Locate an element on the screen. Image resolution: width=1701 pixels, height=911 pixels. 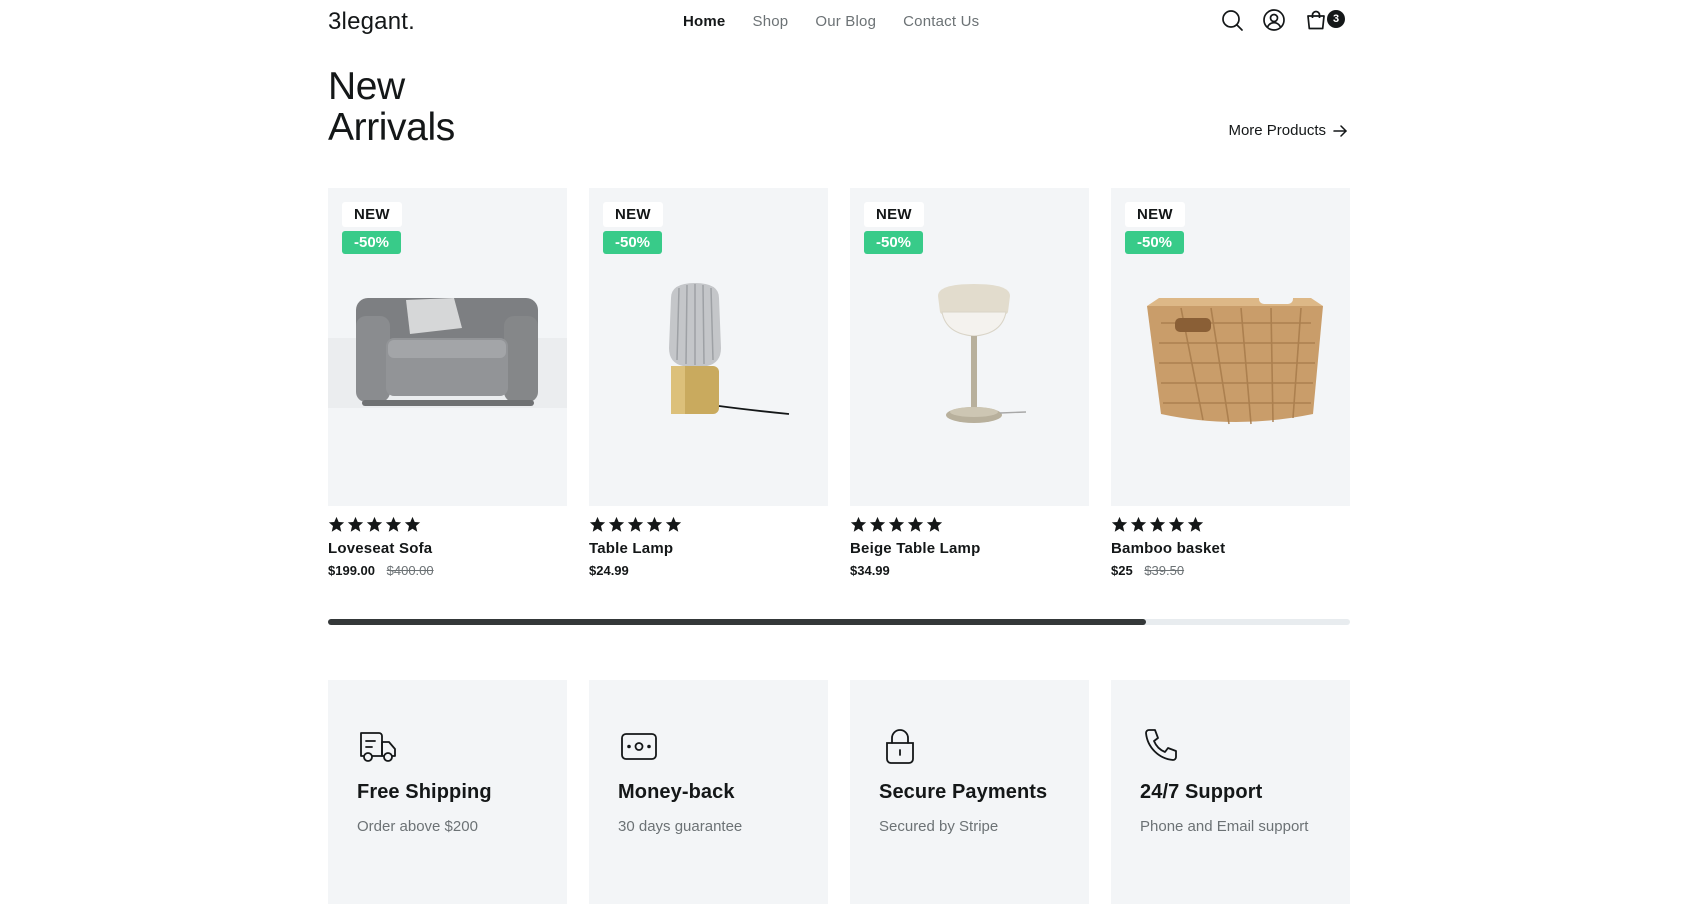
feature-card: 24/7 Support Phone and Email support is located at coordinates (1230, 792).